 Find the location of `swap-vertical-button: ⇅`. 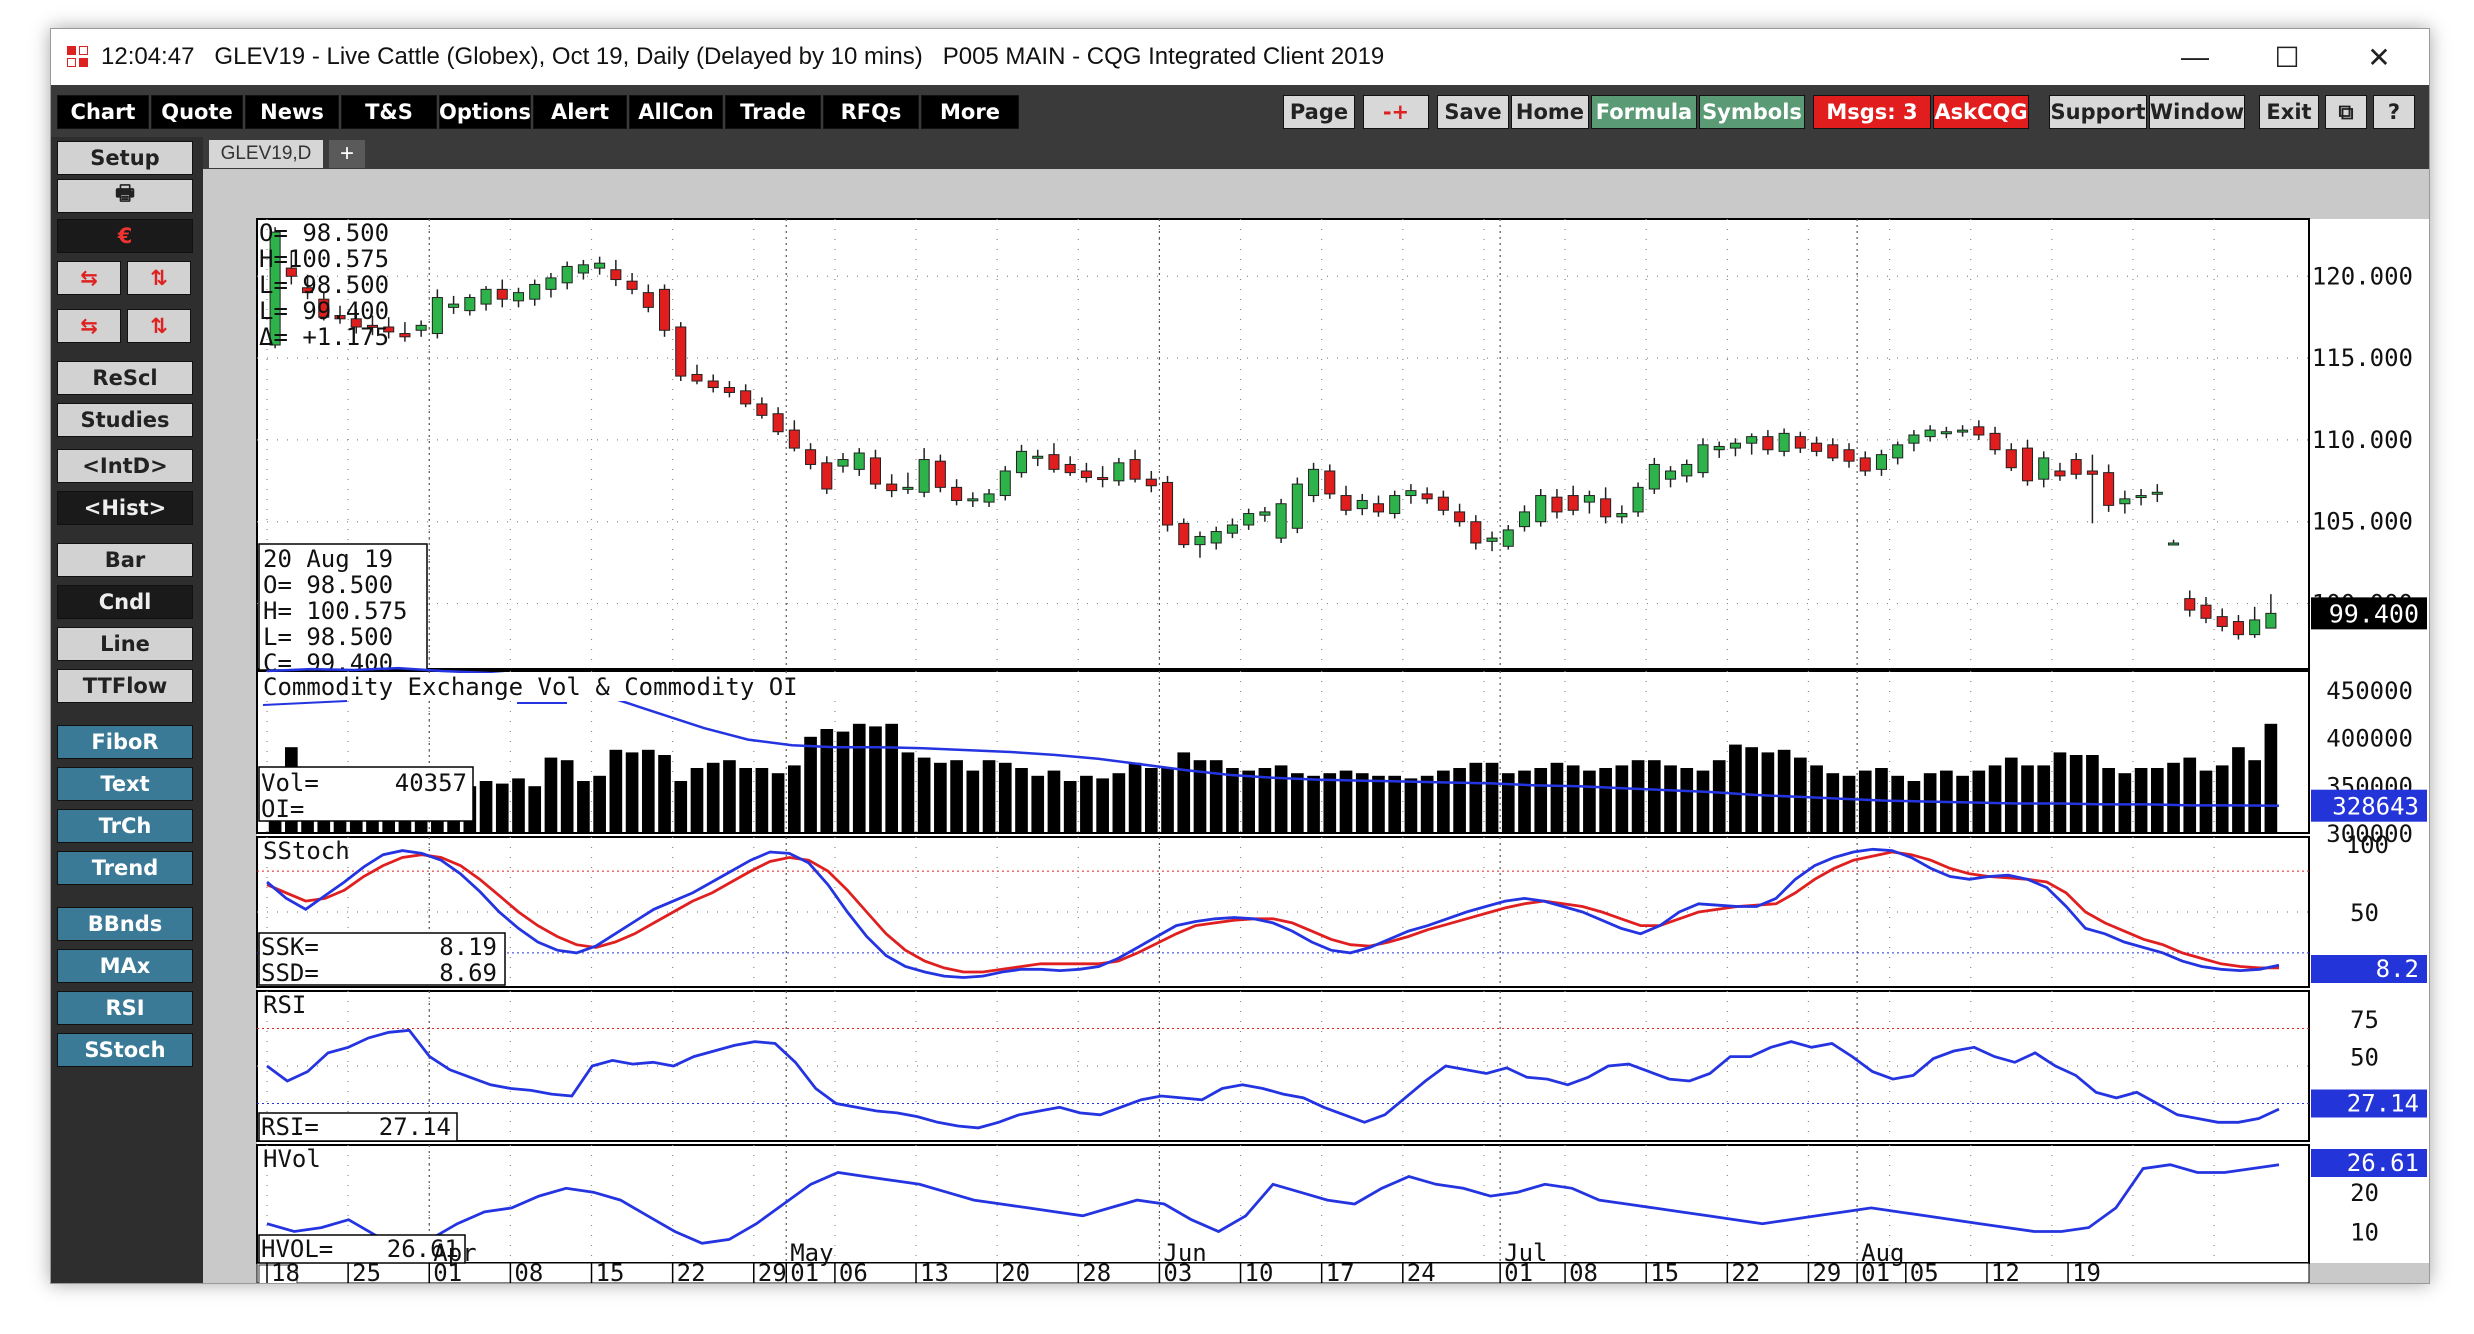

swap-vertical-button: ⇅ is located at coordinates (159, 278).